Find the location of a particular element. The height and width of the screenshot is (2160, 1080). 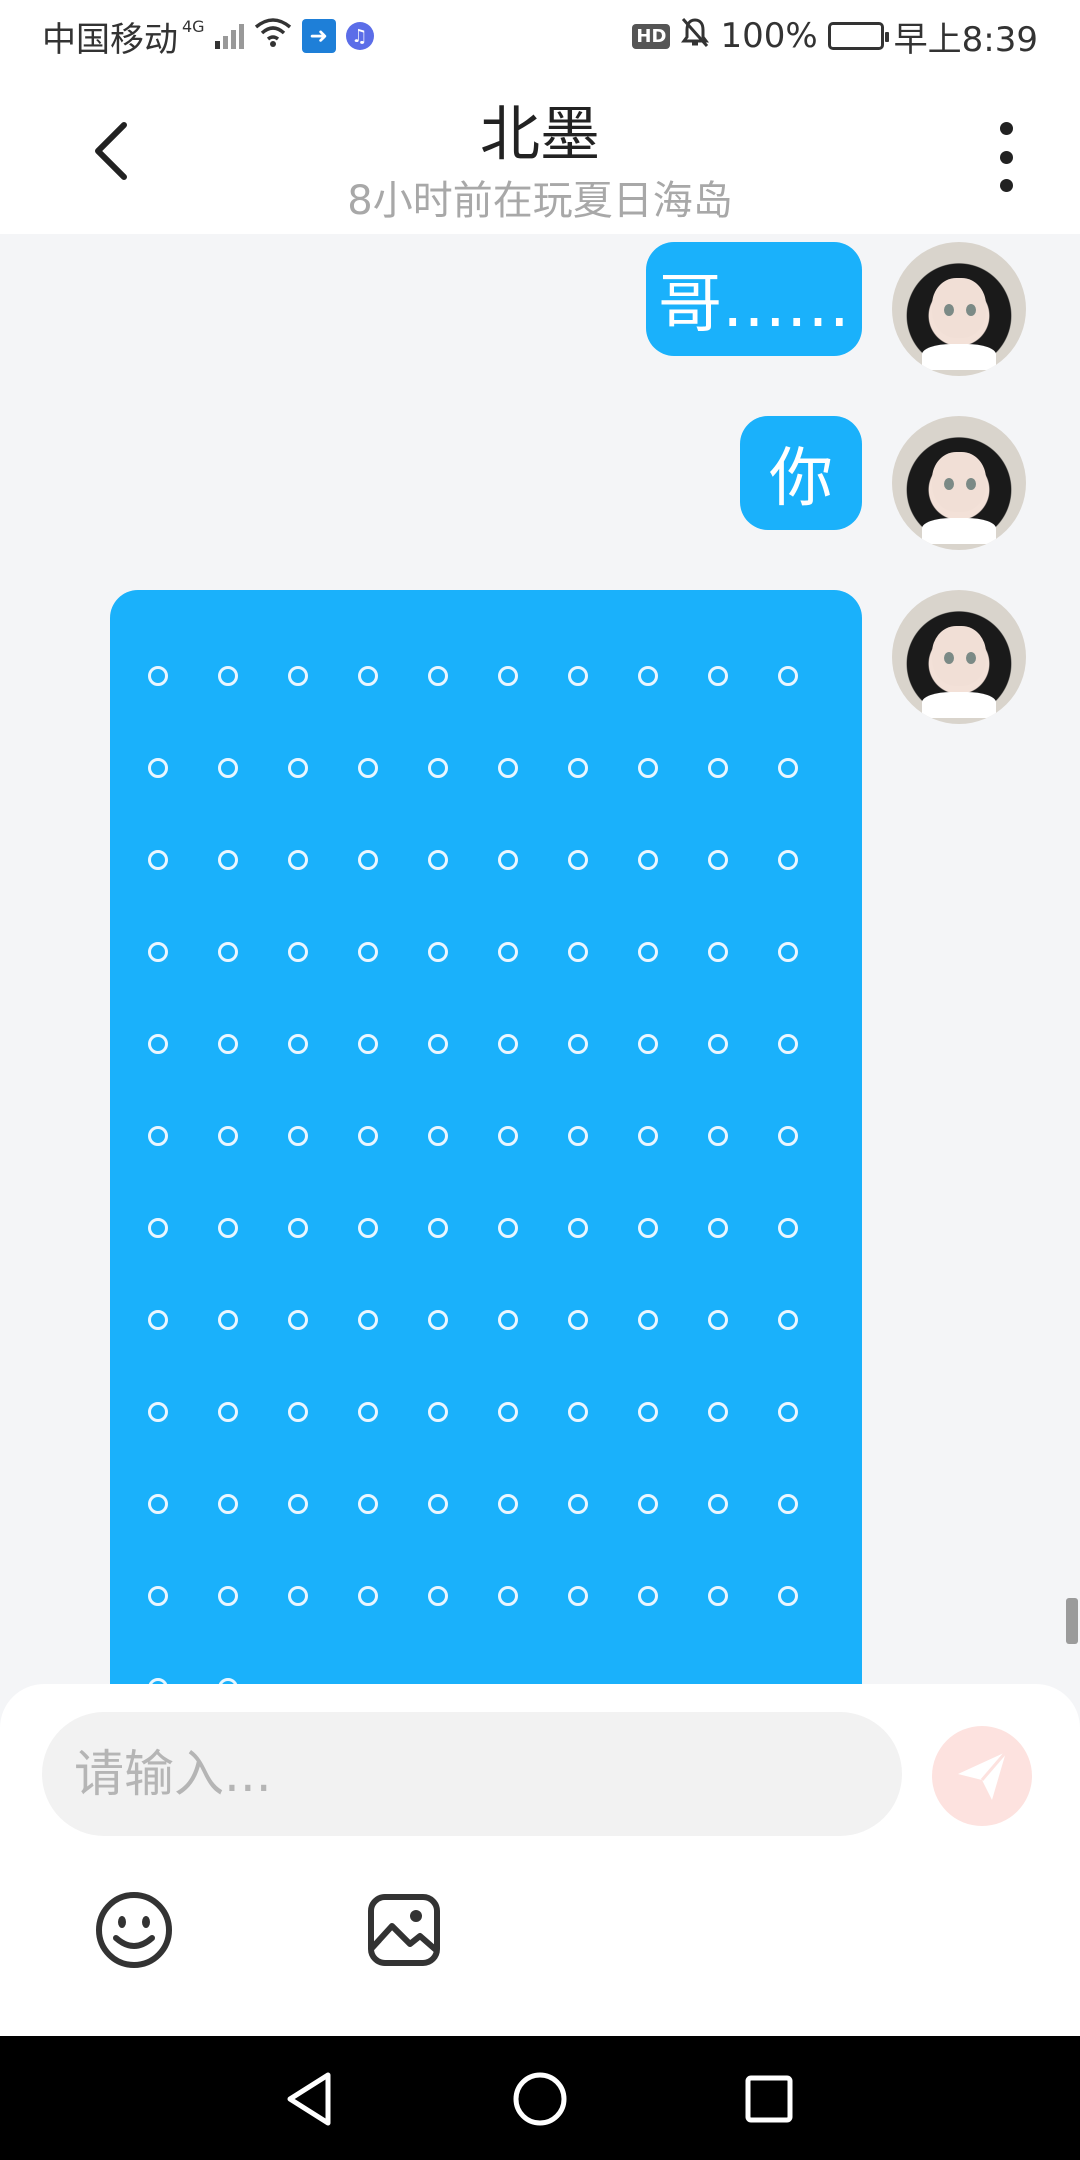

triangle-back-icon is located at coordinates (309, 2099).